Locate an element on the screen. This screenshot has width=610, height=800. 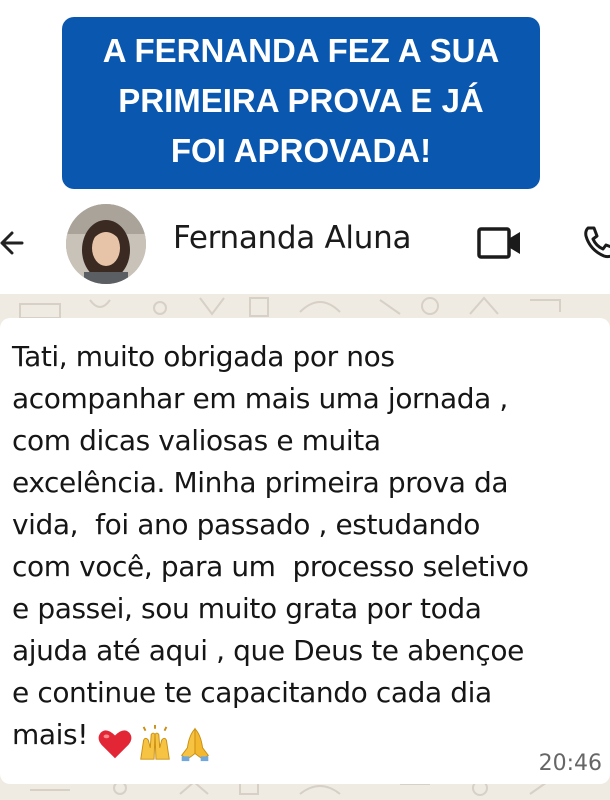
chat-header: Fernanda Aluna is located at coordinates (305, 245).